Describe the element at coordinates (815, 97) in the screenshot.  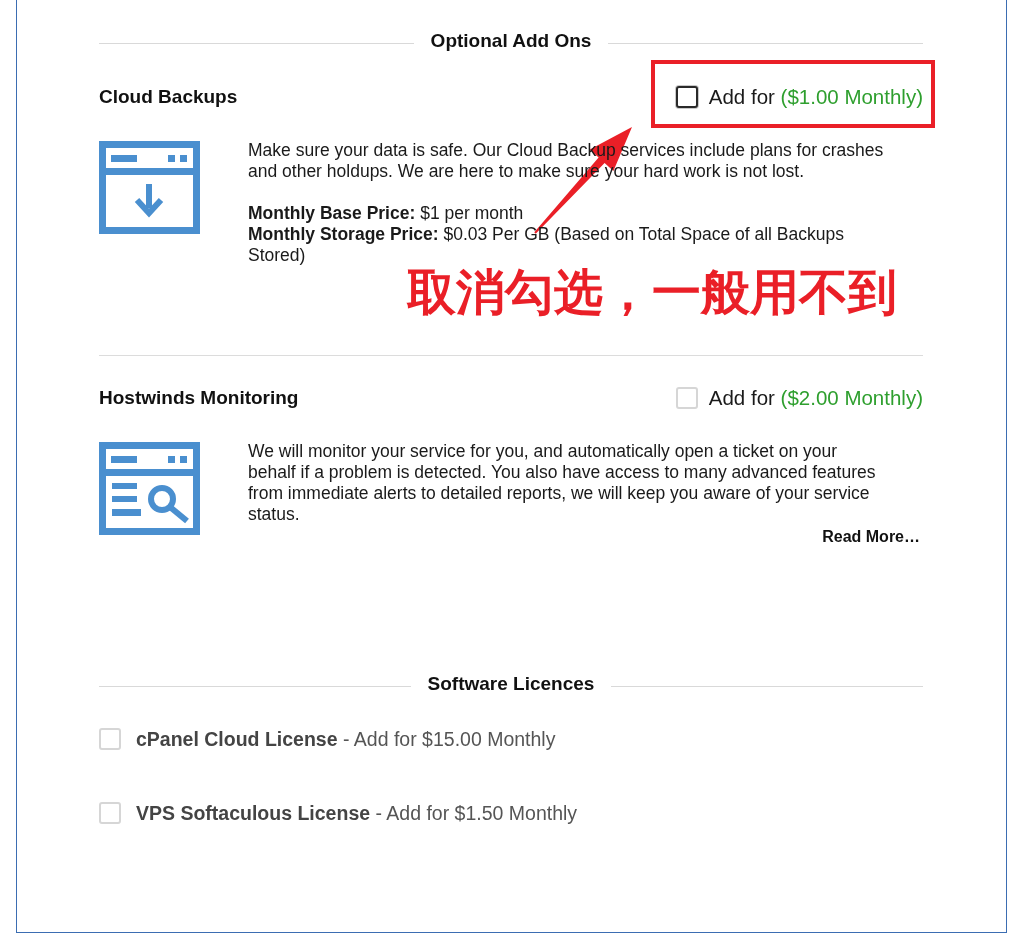
I see `add-price-label: Add for ($1.00 Monthly)` at that location.